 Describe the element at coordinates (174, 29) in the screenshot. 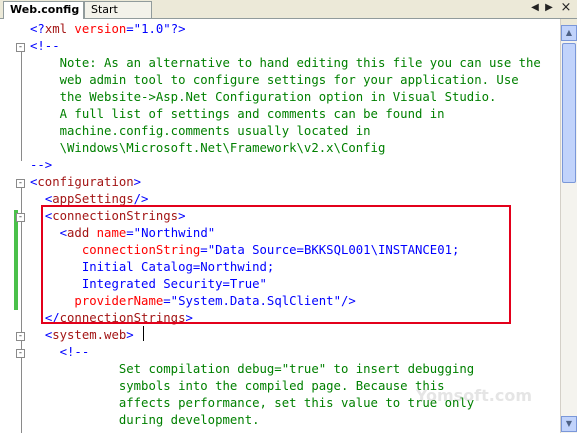

I see `code-token: "?>` at that location.